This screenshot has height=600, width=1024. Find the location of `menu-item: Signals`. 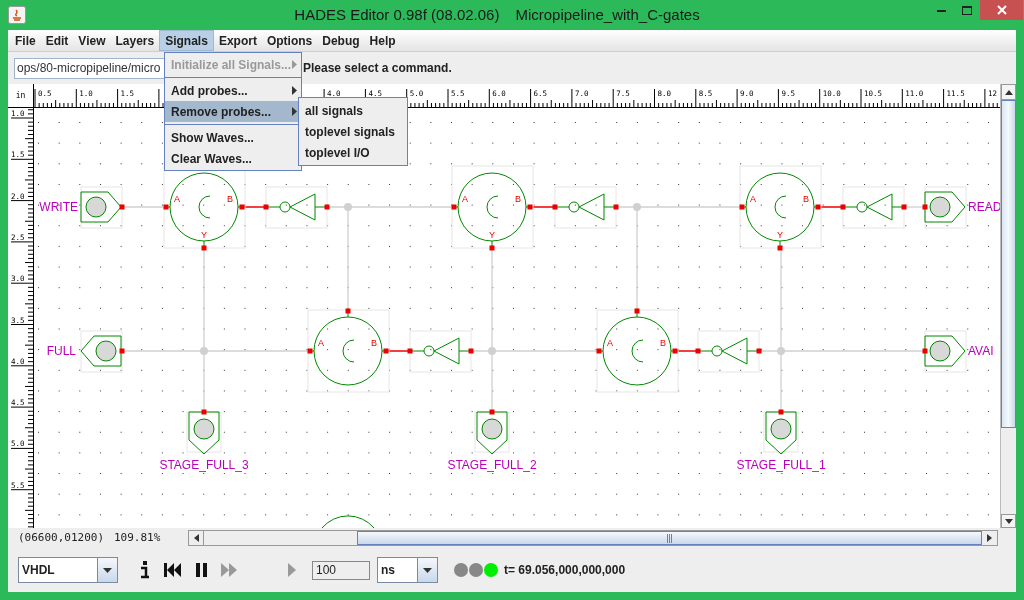

menu-item: Signals is located at coordinates (186, 40).